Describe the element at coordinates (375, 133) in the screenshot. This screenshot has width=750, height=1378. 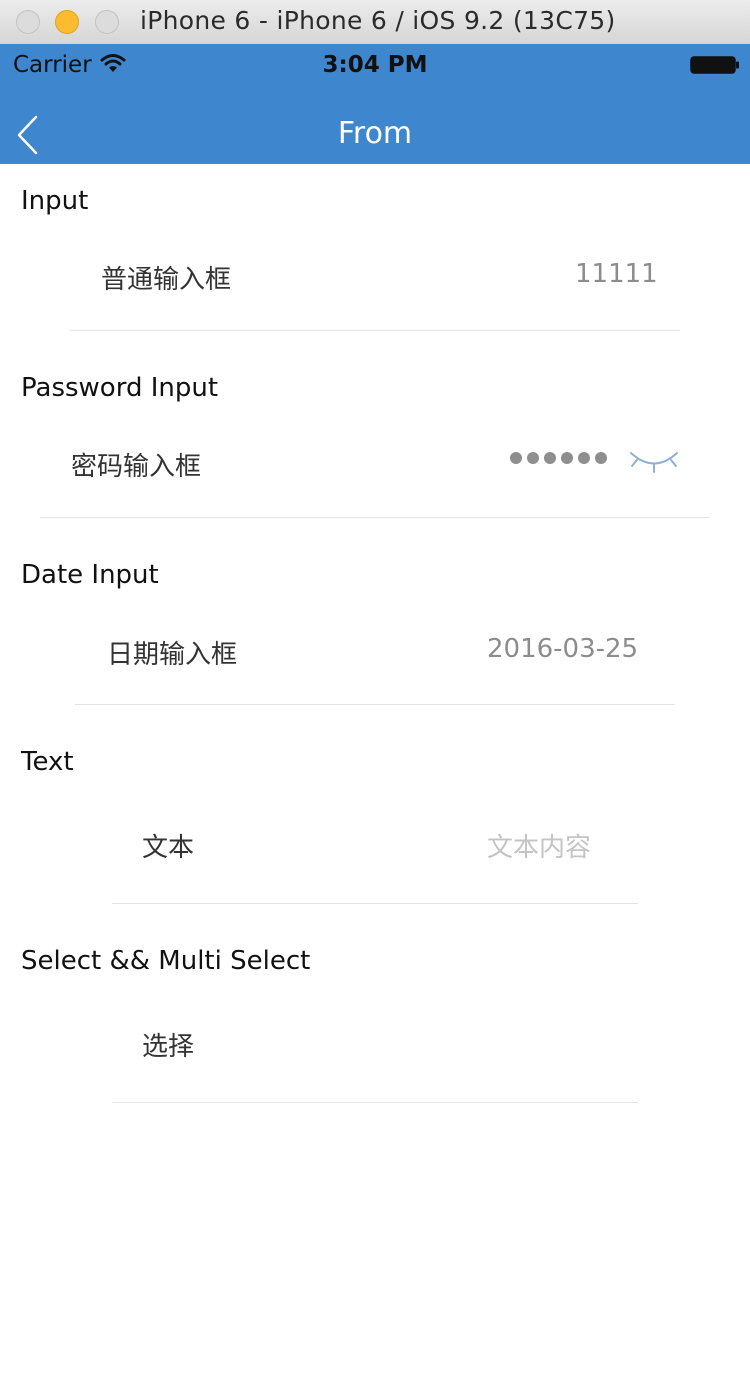
I see `nav-title: From` at that location.